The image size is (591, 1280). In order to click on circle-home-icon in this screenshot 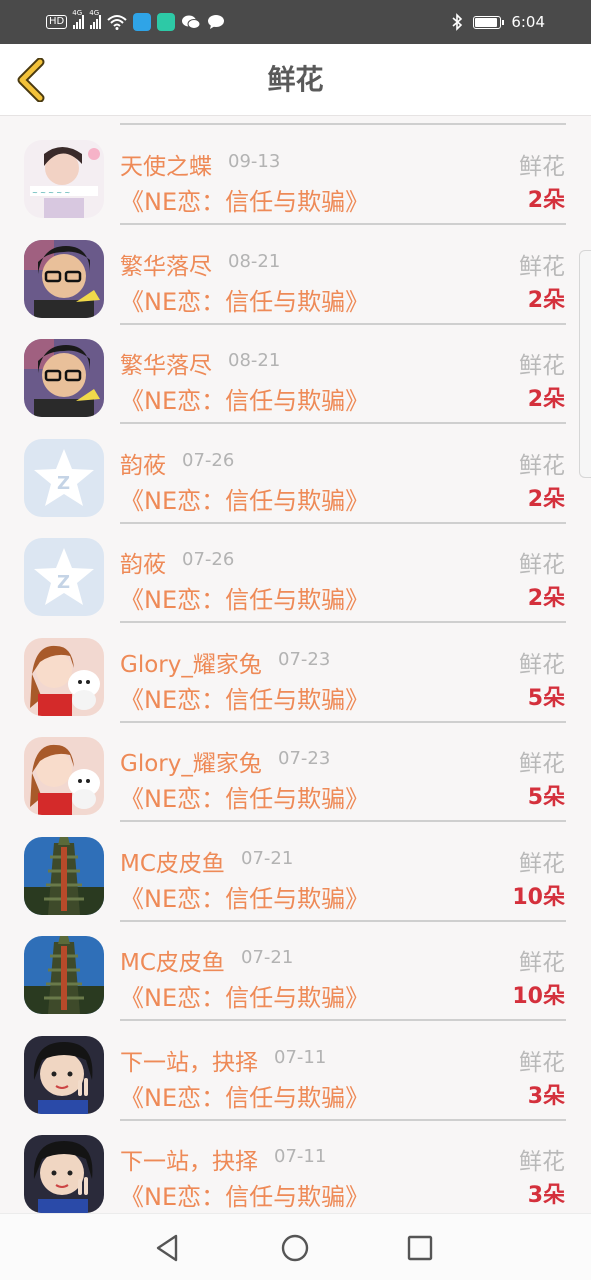, I will do `click(295, 1248)`.